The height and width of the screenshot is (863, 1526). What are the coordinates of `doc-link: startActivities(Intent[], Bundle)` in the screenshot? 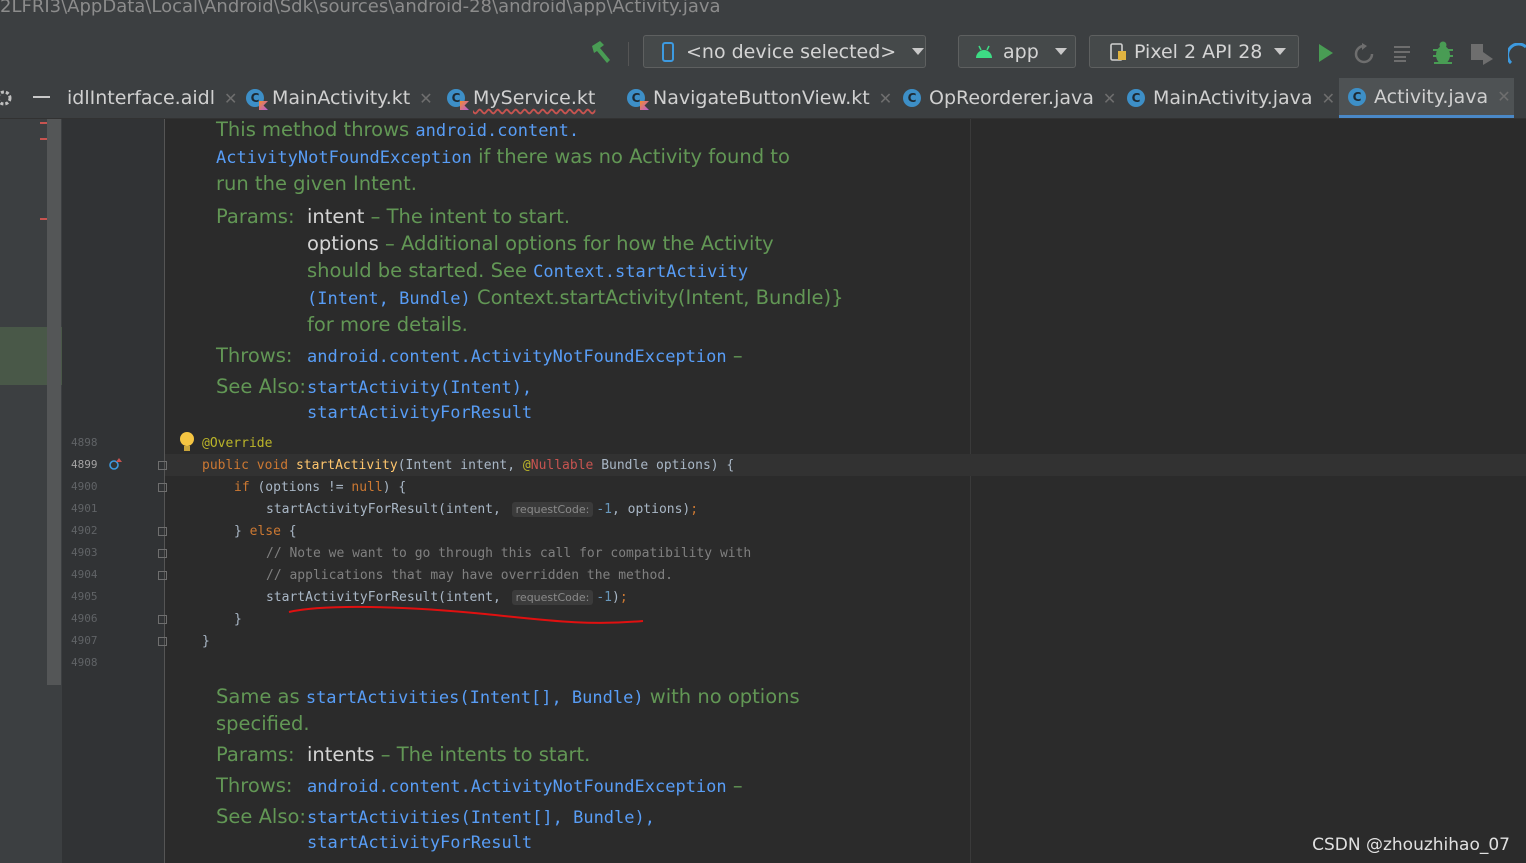 It's located at (475, 698).